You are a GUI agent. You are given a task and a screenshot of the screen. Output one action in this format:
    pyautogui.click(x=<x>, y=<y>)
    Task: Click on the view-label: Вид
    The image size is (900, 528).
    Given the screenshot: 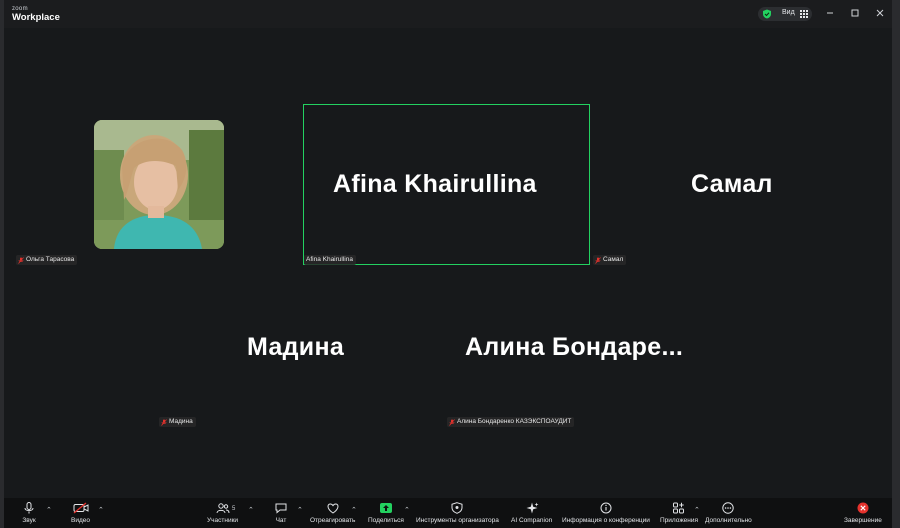 What is the action you would take?
    pyautogui.click(x=788, y=12)
    